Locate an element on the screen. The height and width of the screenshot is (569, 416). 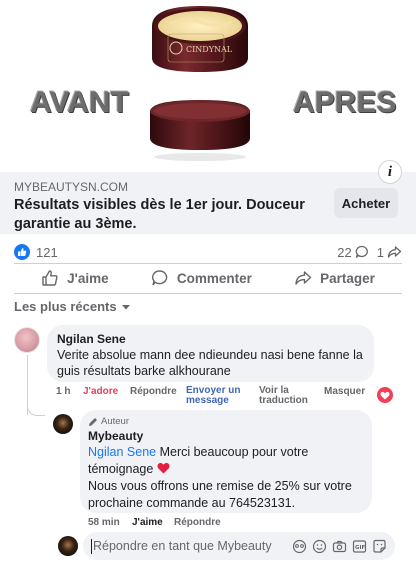
comment-label: Commenter is located at coordinates (214, 278).